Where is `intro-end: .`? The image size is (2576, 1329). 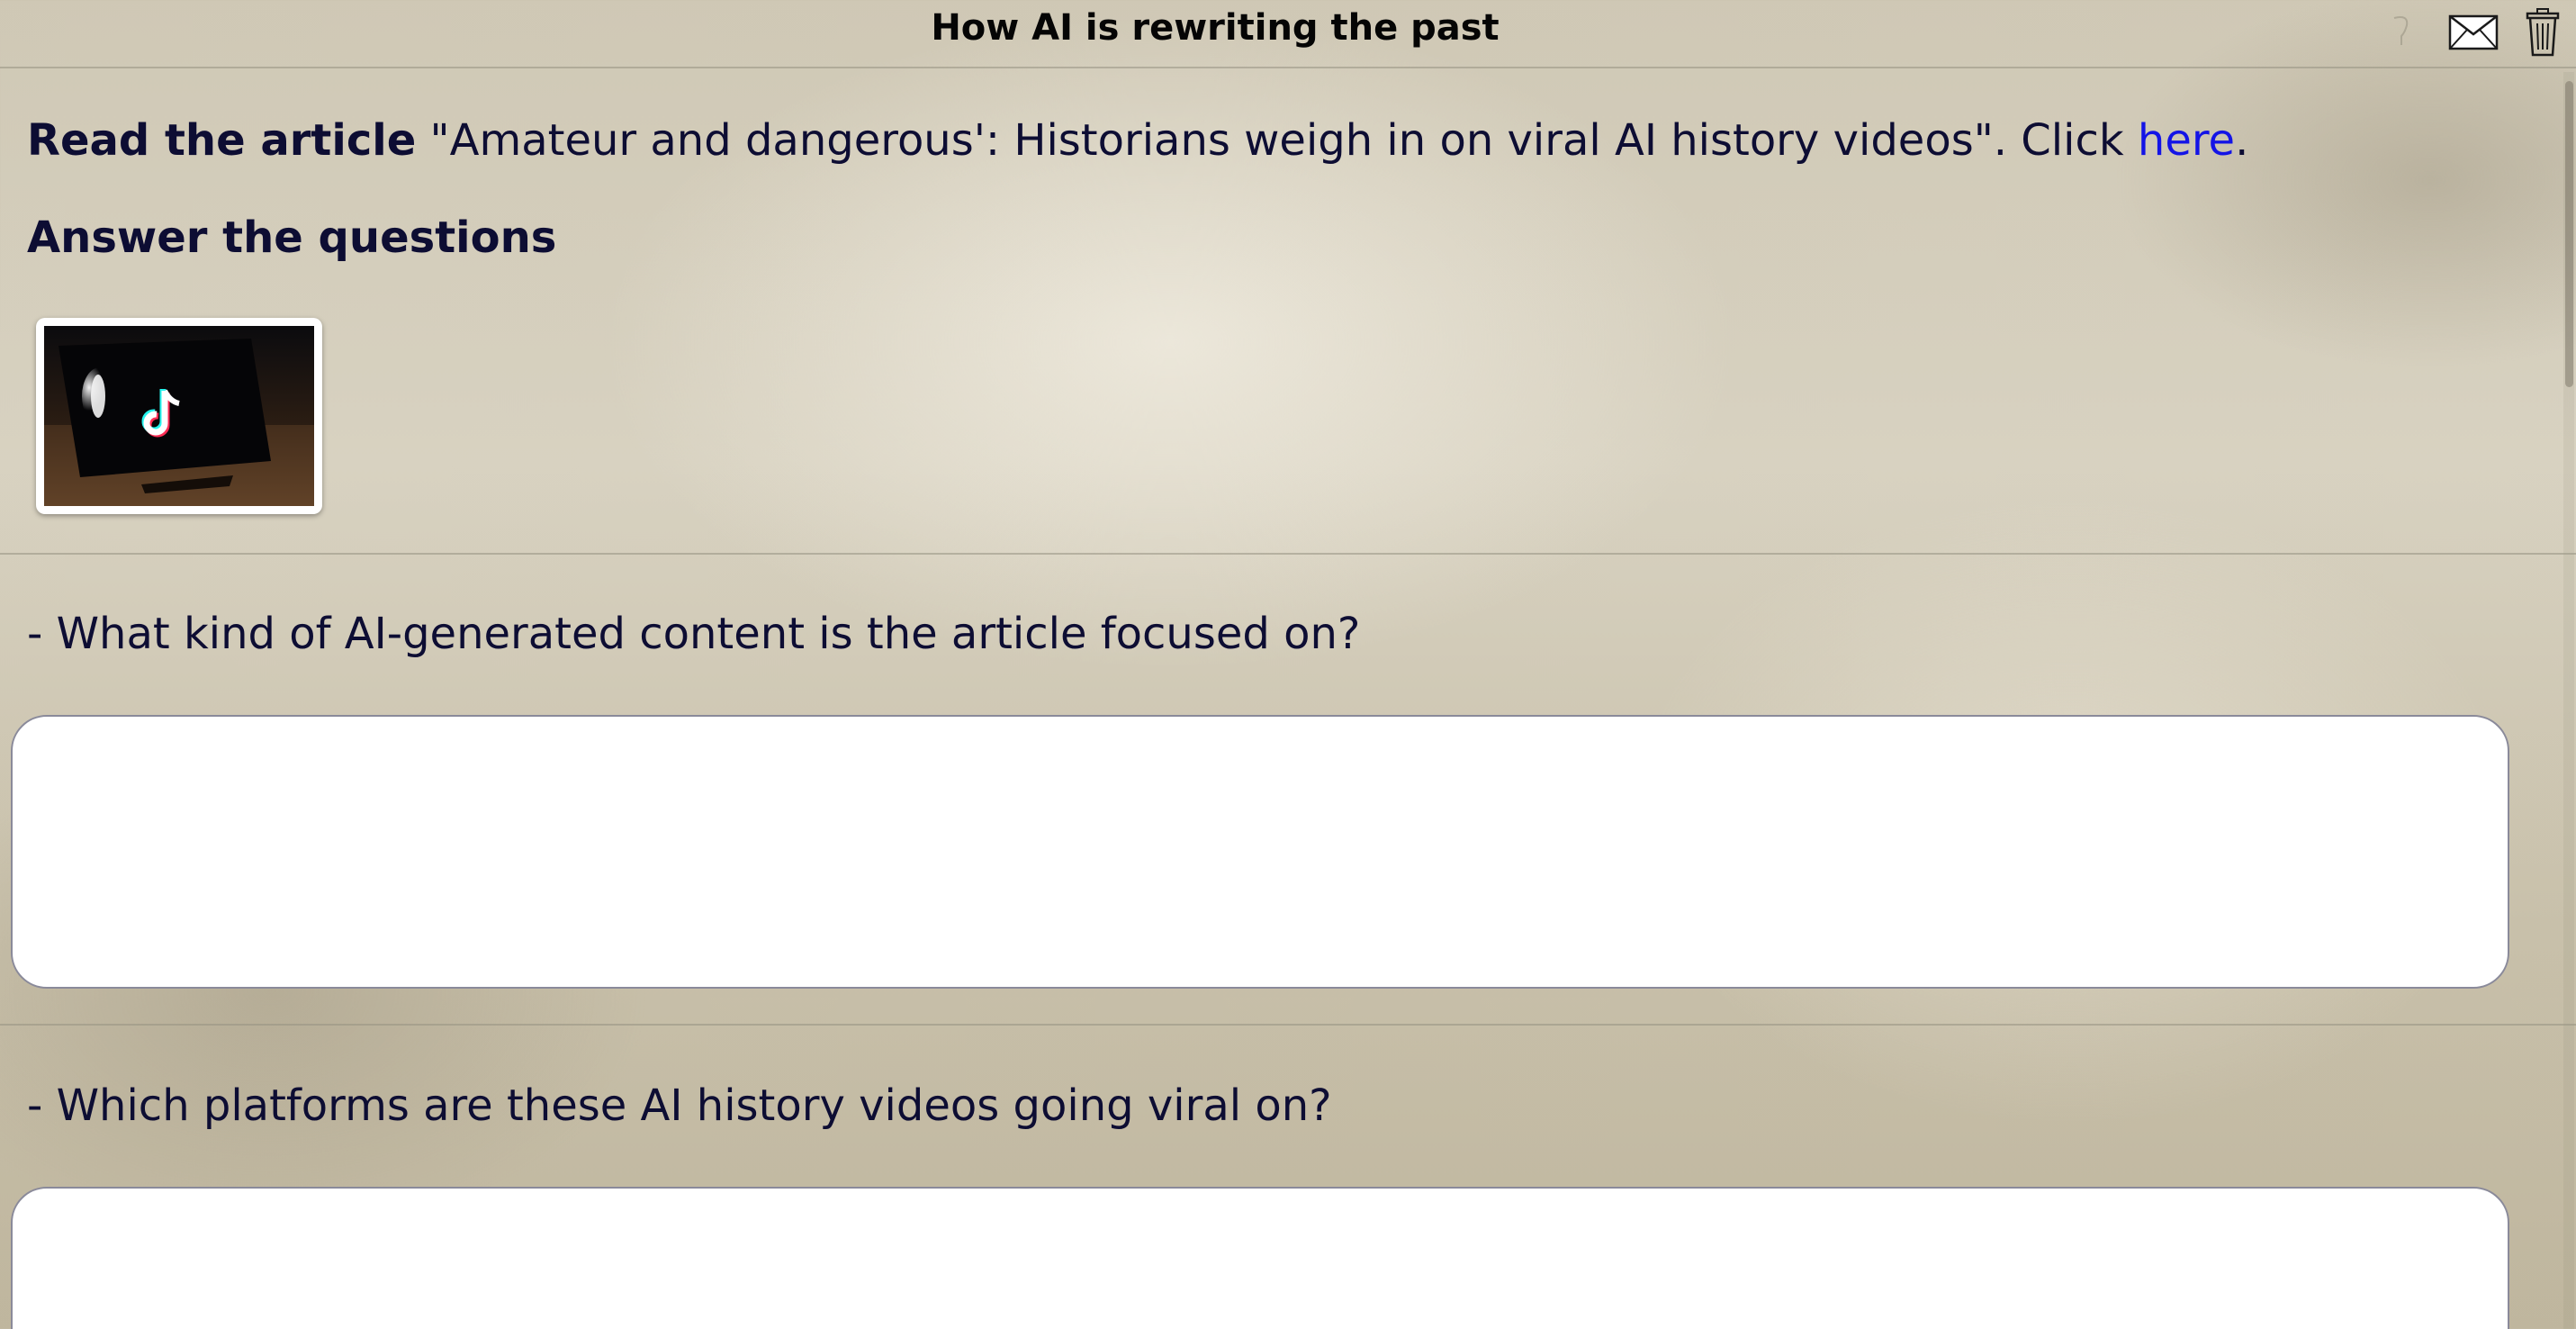 intro-end: . is located at coordinates (2242, 140).